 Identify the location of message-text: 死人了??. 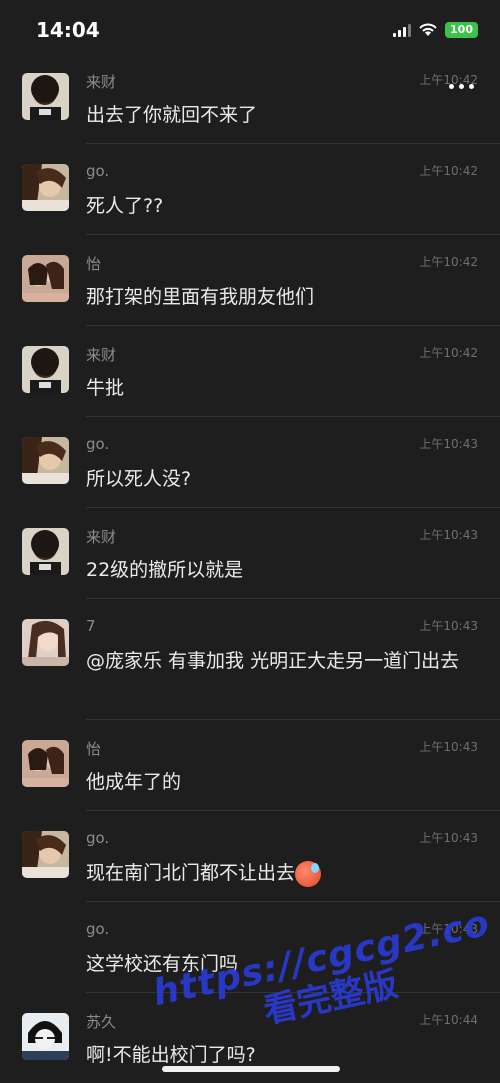
(125, 206).